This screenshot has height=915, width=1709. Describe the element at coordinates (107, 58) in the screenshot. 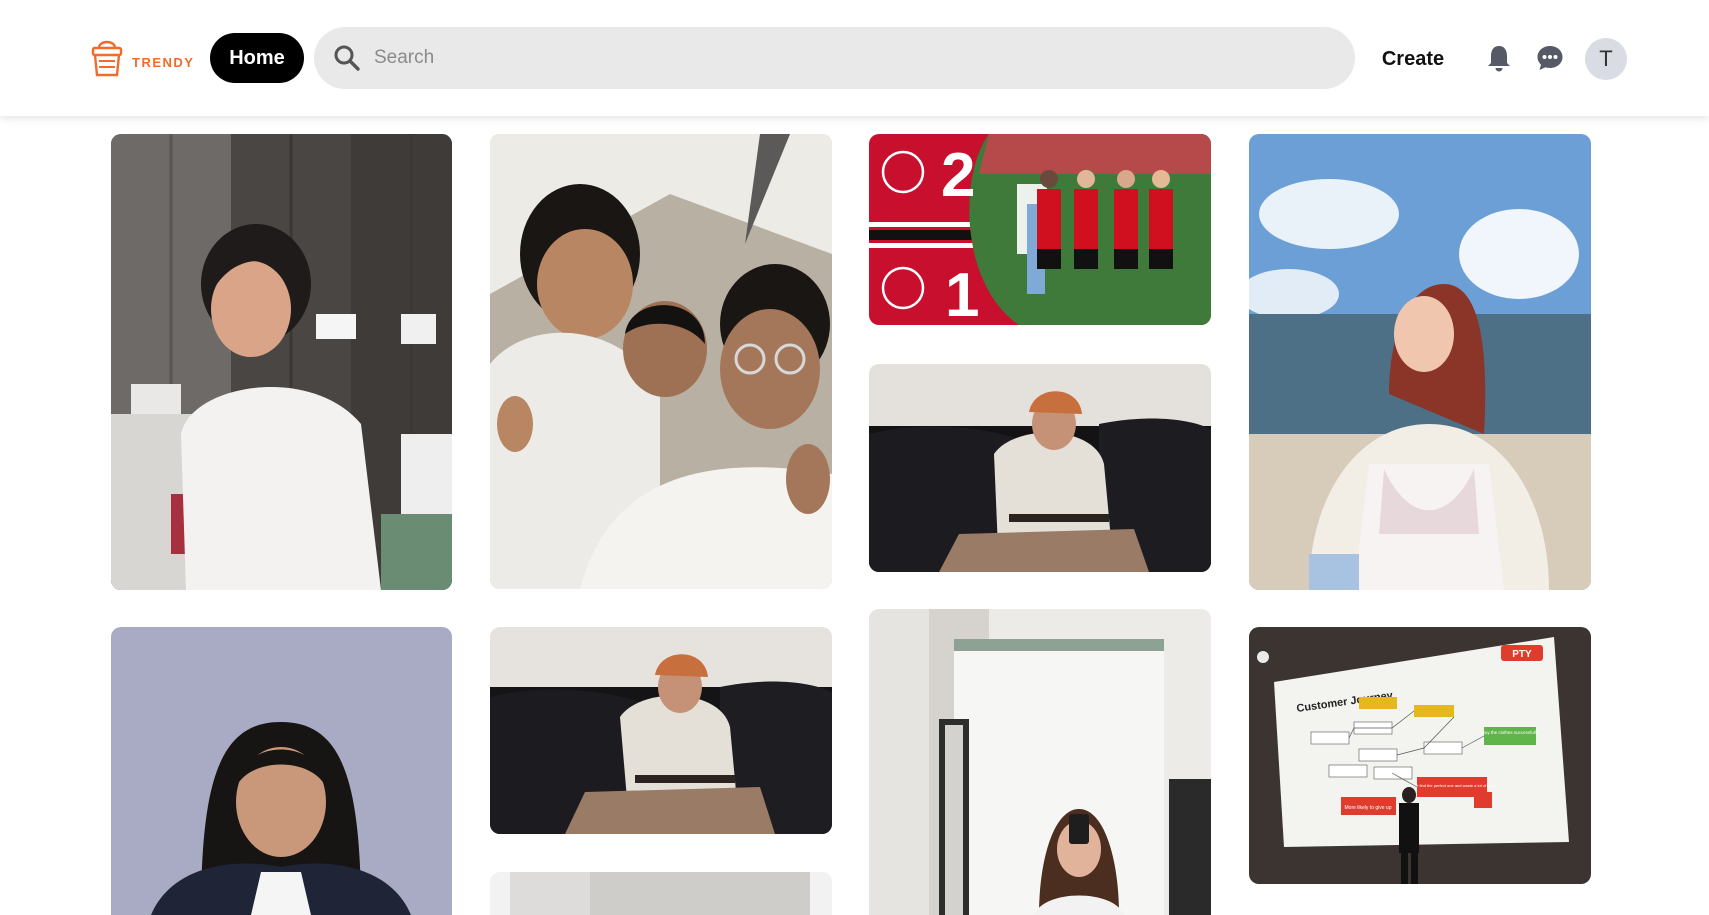

I see `shopping-basket-logo-icon` at that location.